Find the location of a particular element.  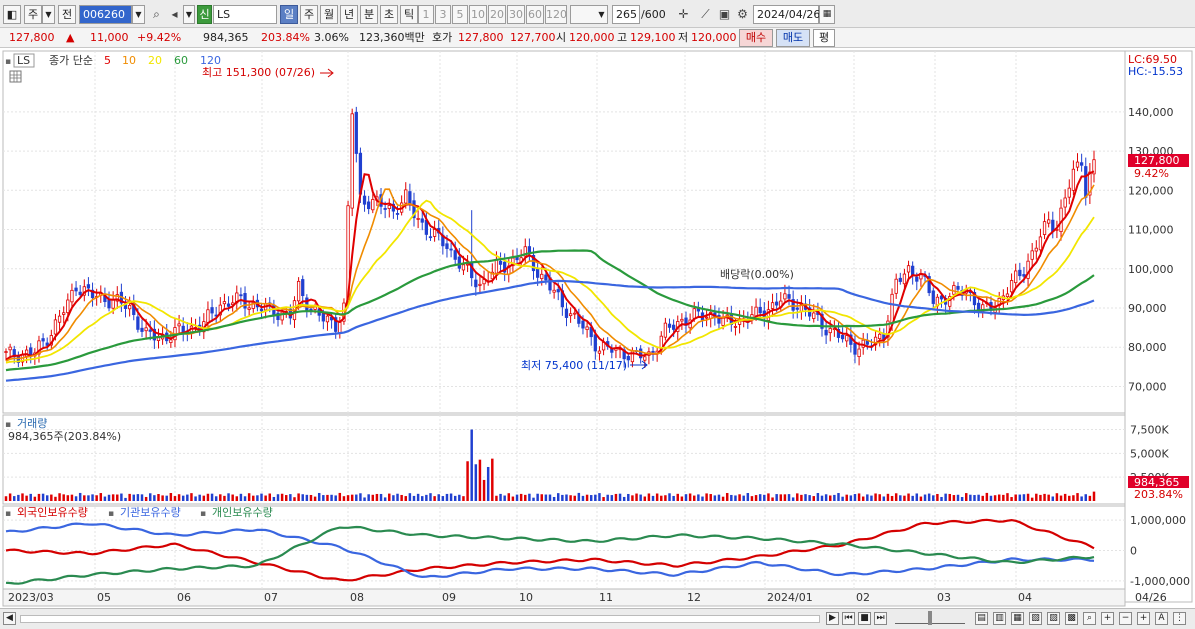

volume-panel is located at coordinates (564, 459).